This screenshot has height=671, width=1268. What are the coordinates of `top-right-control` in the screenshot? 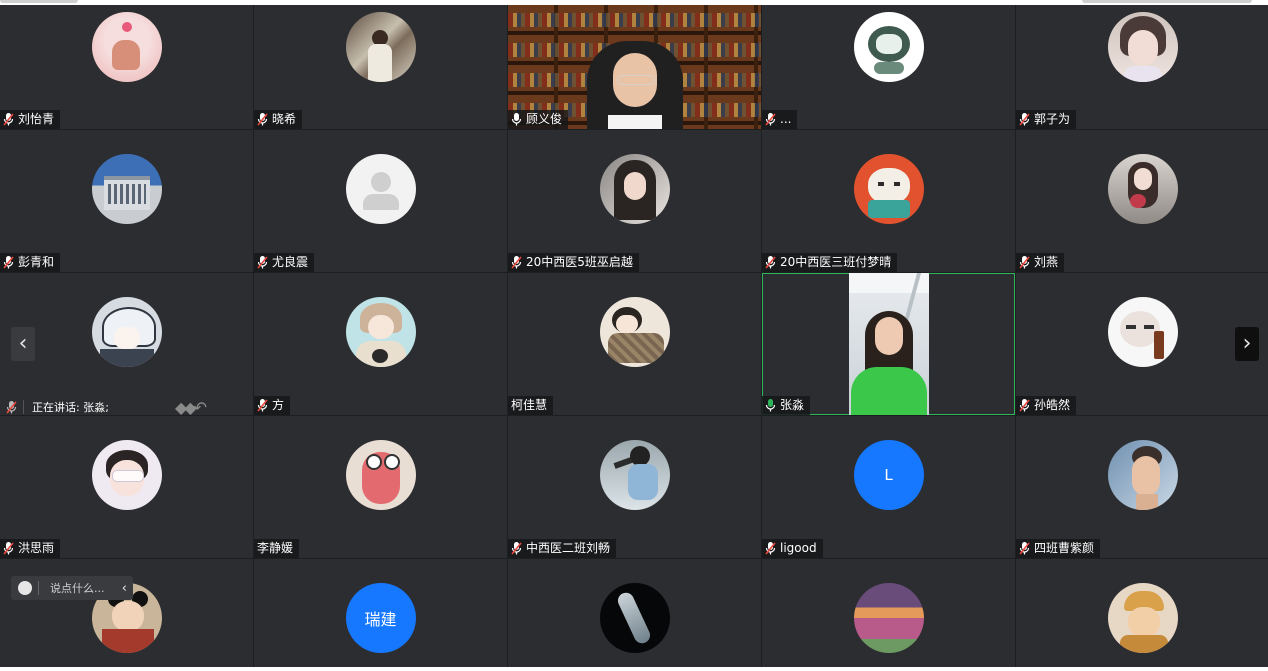 It's located at (1167, 1).